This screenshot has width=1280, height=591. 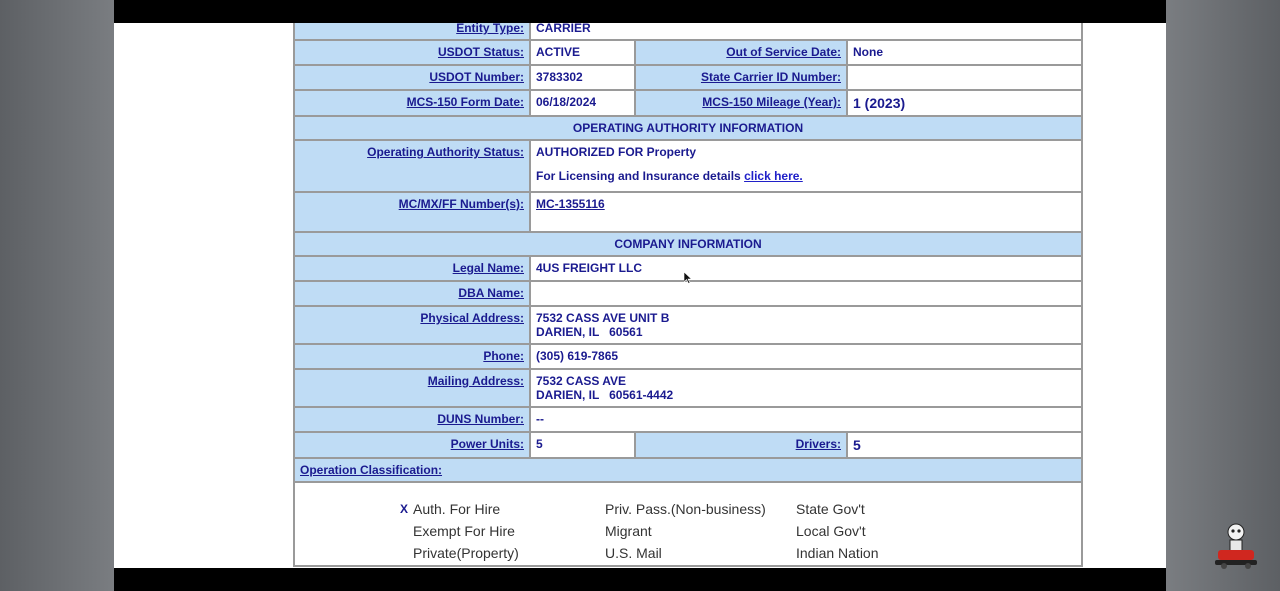 I want to click on phone-label: Phone:, so click(x=503, y=356).